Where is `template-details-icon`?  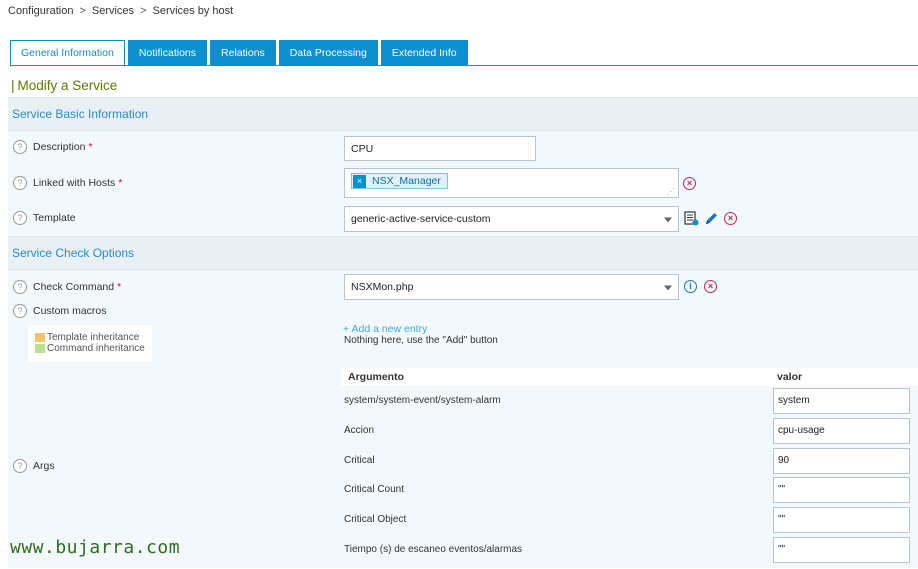 template-details-icon is located at coordinates (691, 218).